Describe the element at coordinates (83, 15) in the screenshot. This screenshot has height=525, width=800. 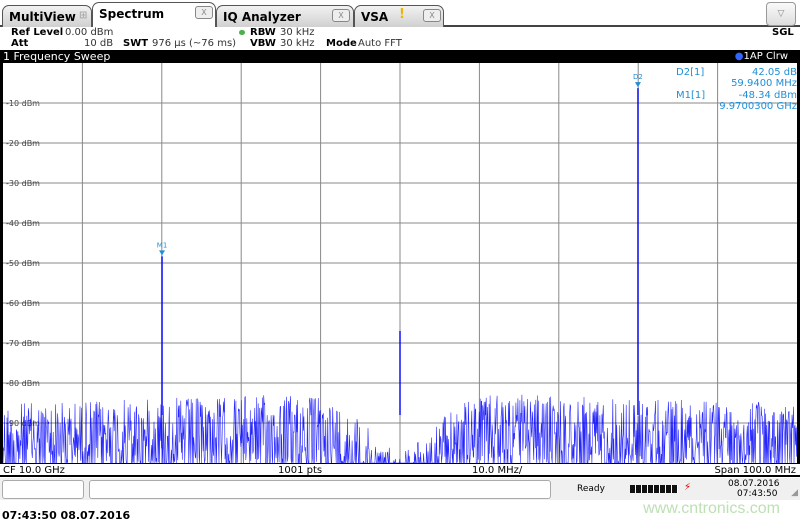
I see `grid-icon: ⊞` at that location.